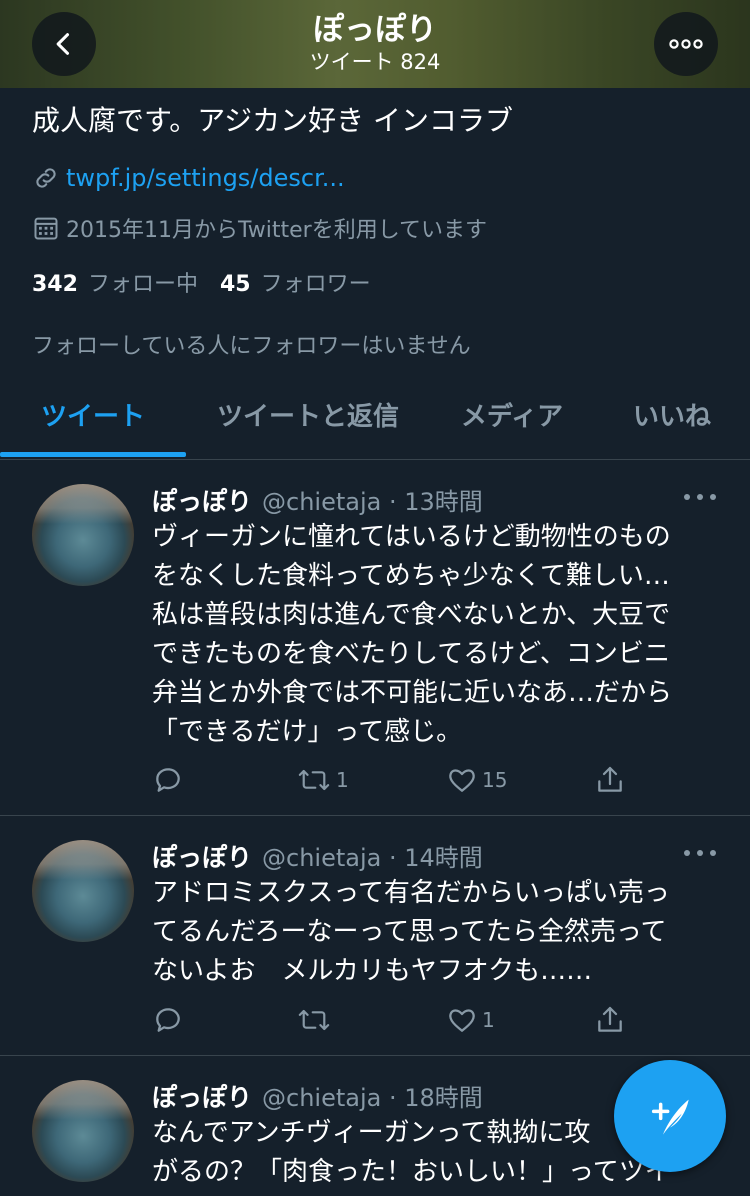  Describe the element at coordinates (672, 414) in the screenshot. I see `tab-likes: いいね` at that location.